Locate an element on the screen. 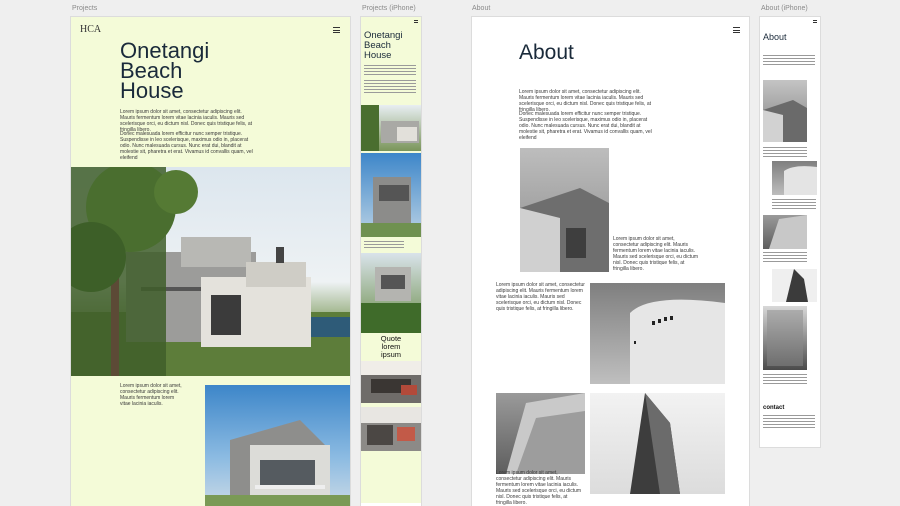 The height and width of the screenshot is (506, 900). board-label-projects: Projects is located at coordinates (84, 8).